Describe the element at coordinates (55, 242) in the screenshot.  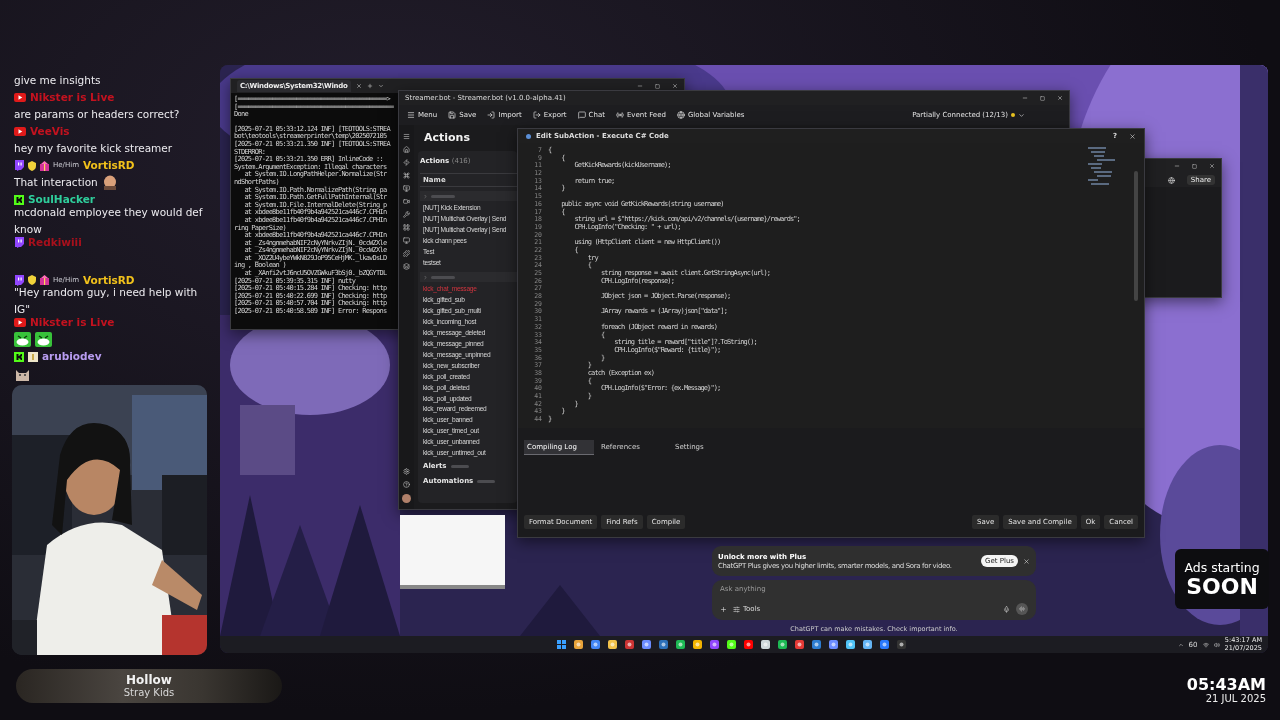
I see `chat-username: Redkiwiii` at that location.